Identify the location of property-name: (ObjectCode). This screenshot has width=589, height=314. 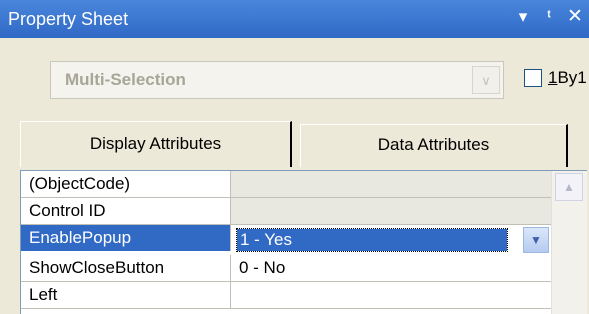
(126, 184).